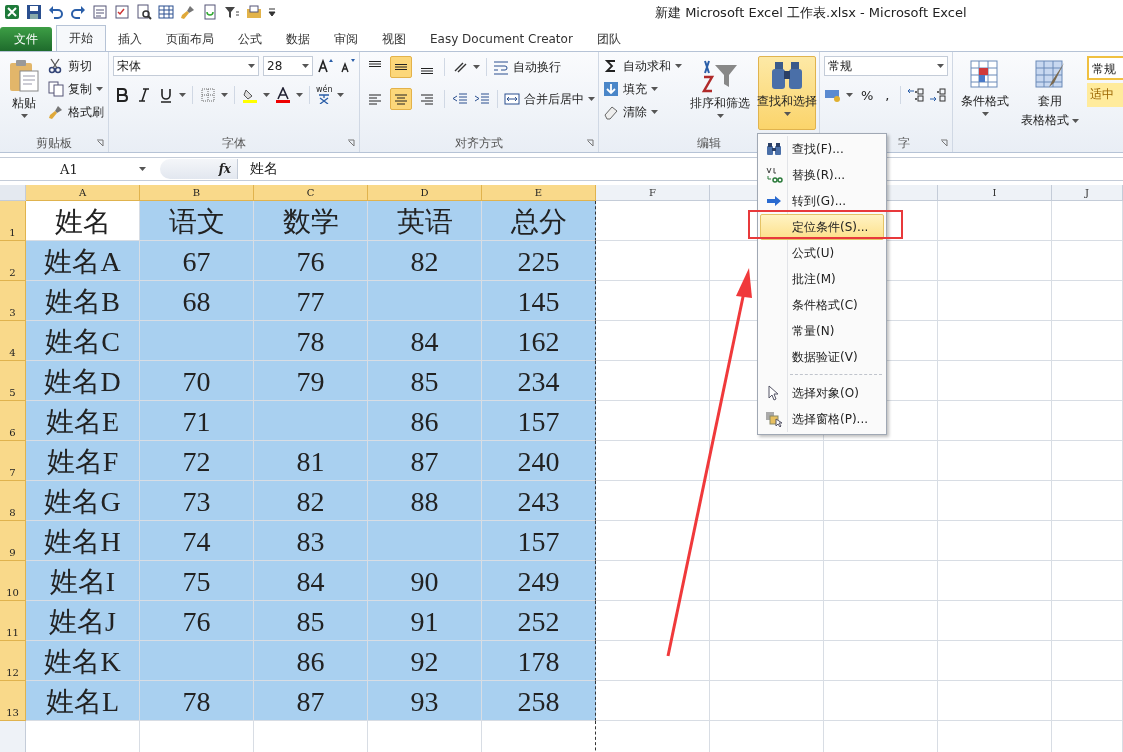 The width and height of the screenshot is (1123, 752). I want to click on menu-item: 公式(U), so click(822, 253).